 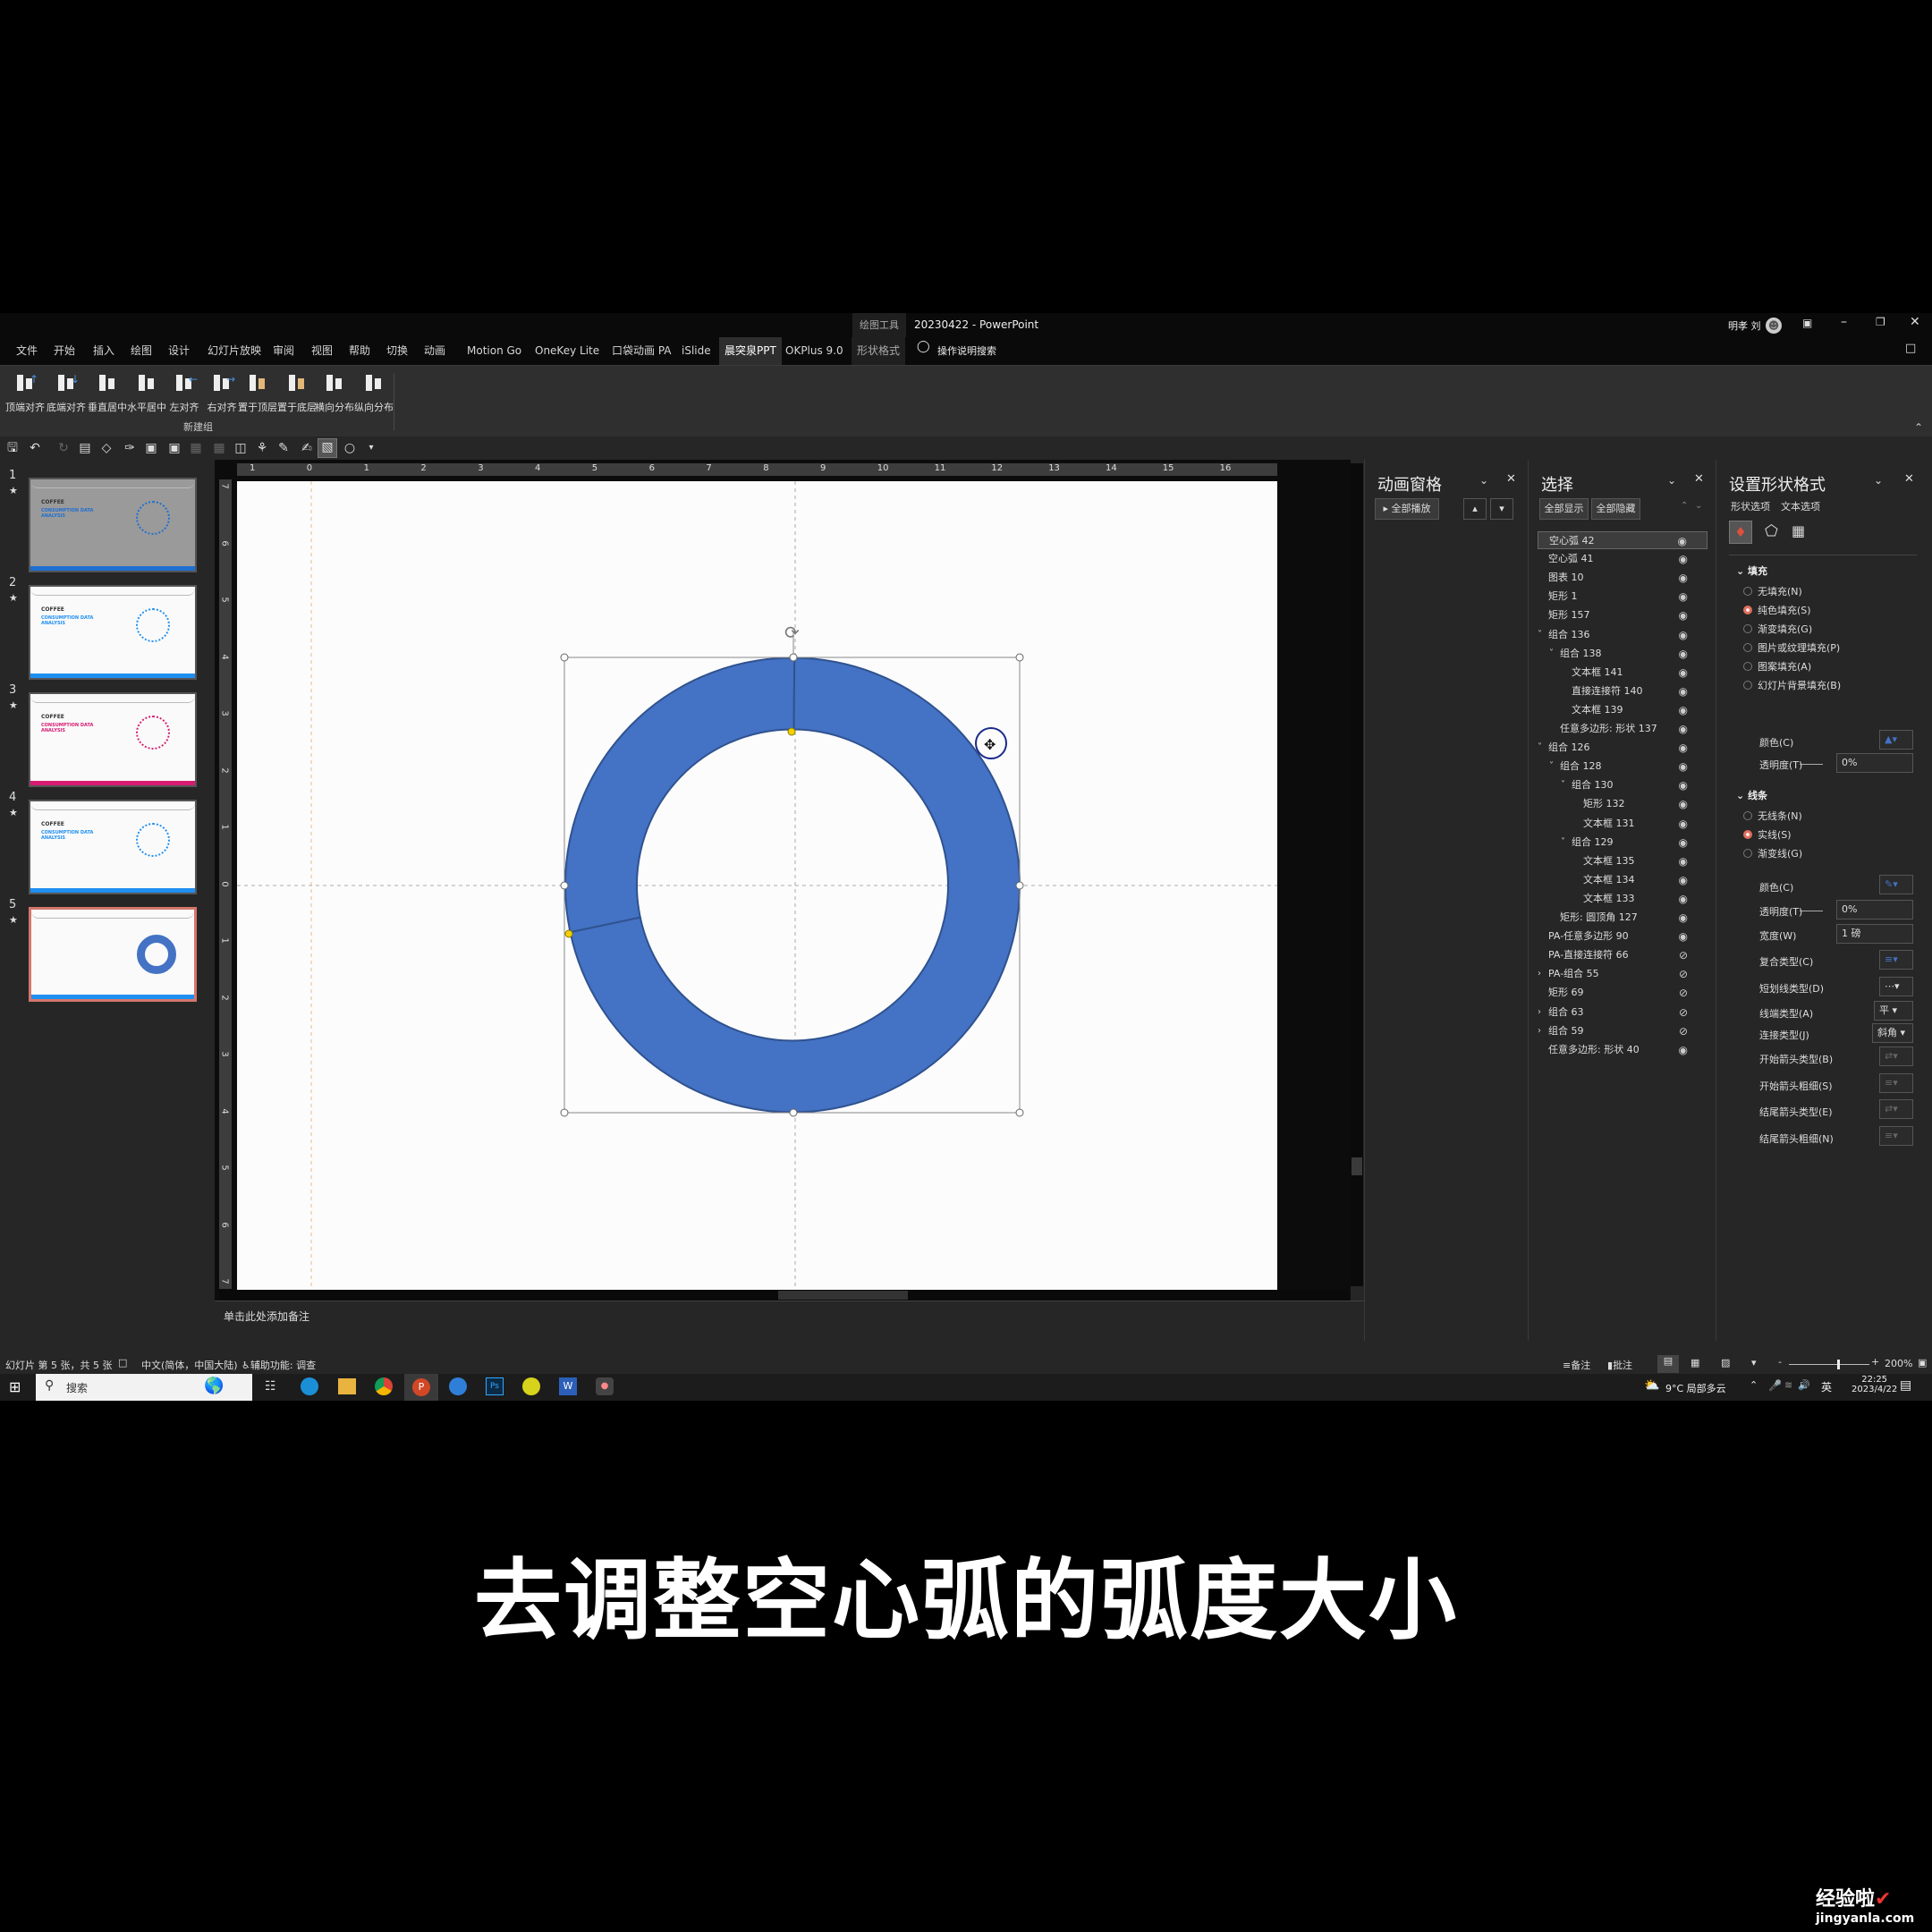 I want to click on selection-item: 矩形 132 ◉, so click(x=1622, y=804).